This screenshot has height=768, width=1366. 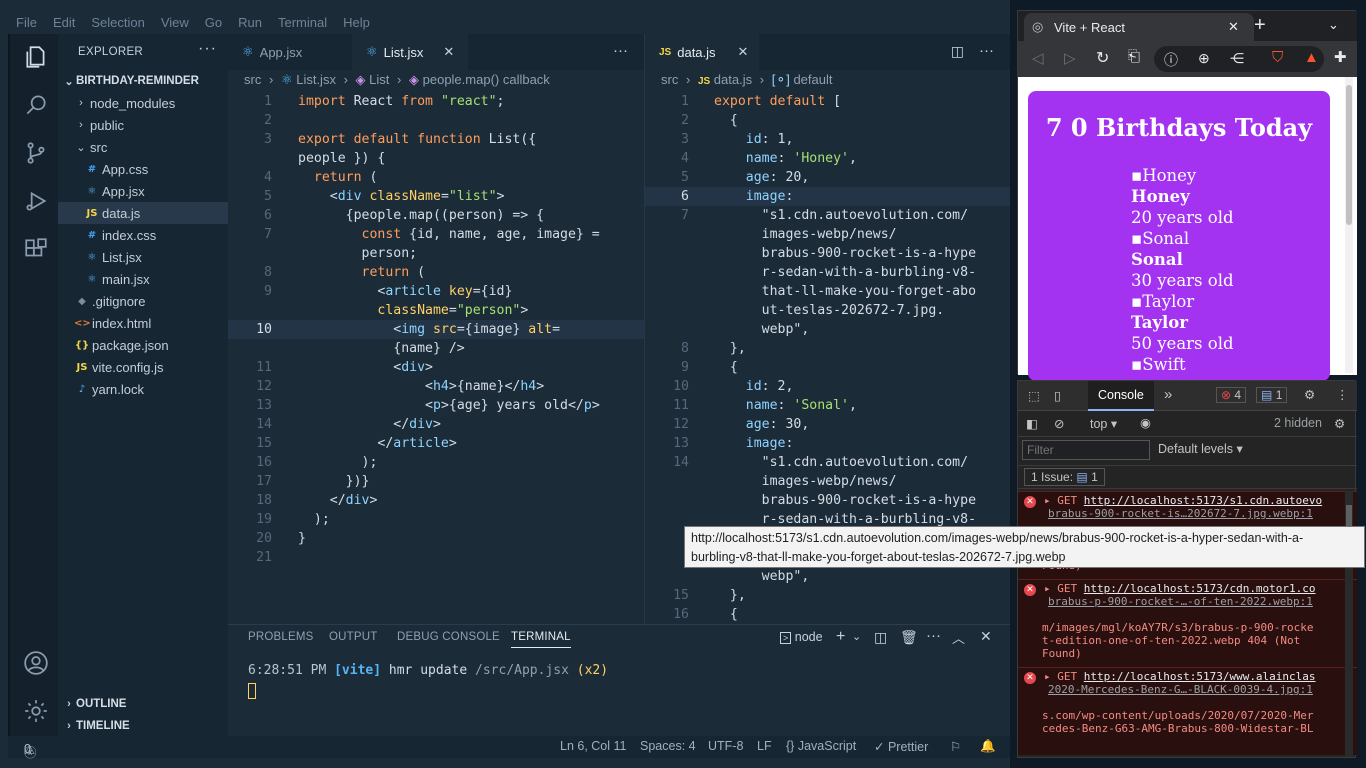 What do you see at coordinates (1277, 57) in the screenshot?
I see `brave-shield-icon: ⛉` at bounding box center [1277, 57].